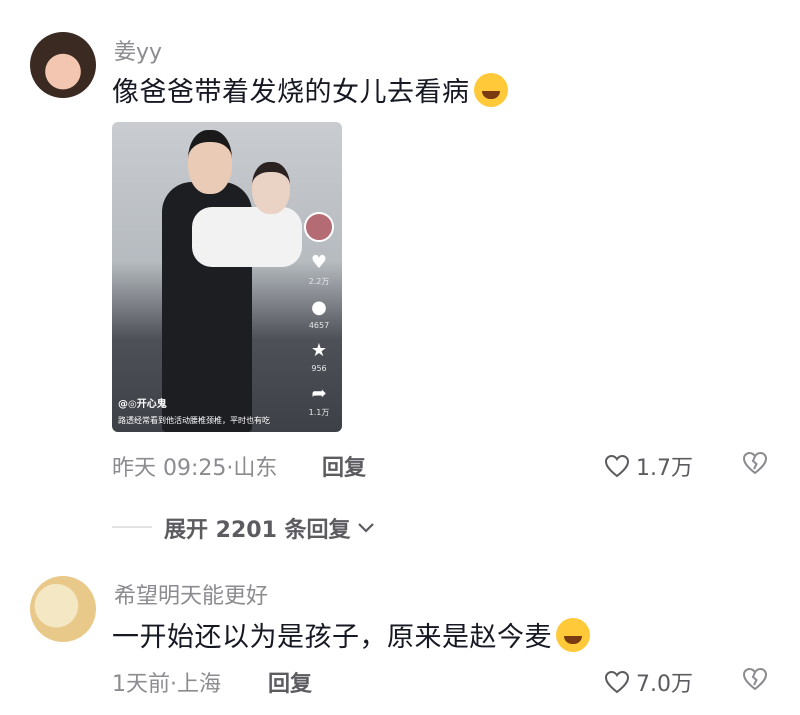  I want to click on video-share-count: 1.1万, so click(319, 412).